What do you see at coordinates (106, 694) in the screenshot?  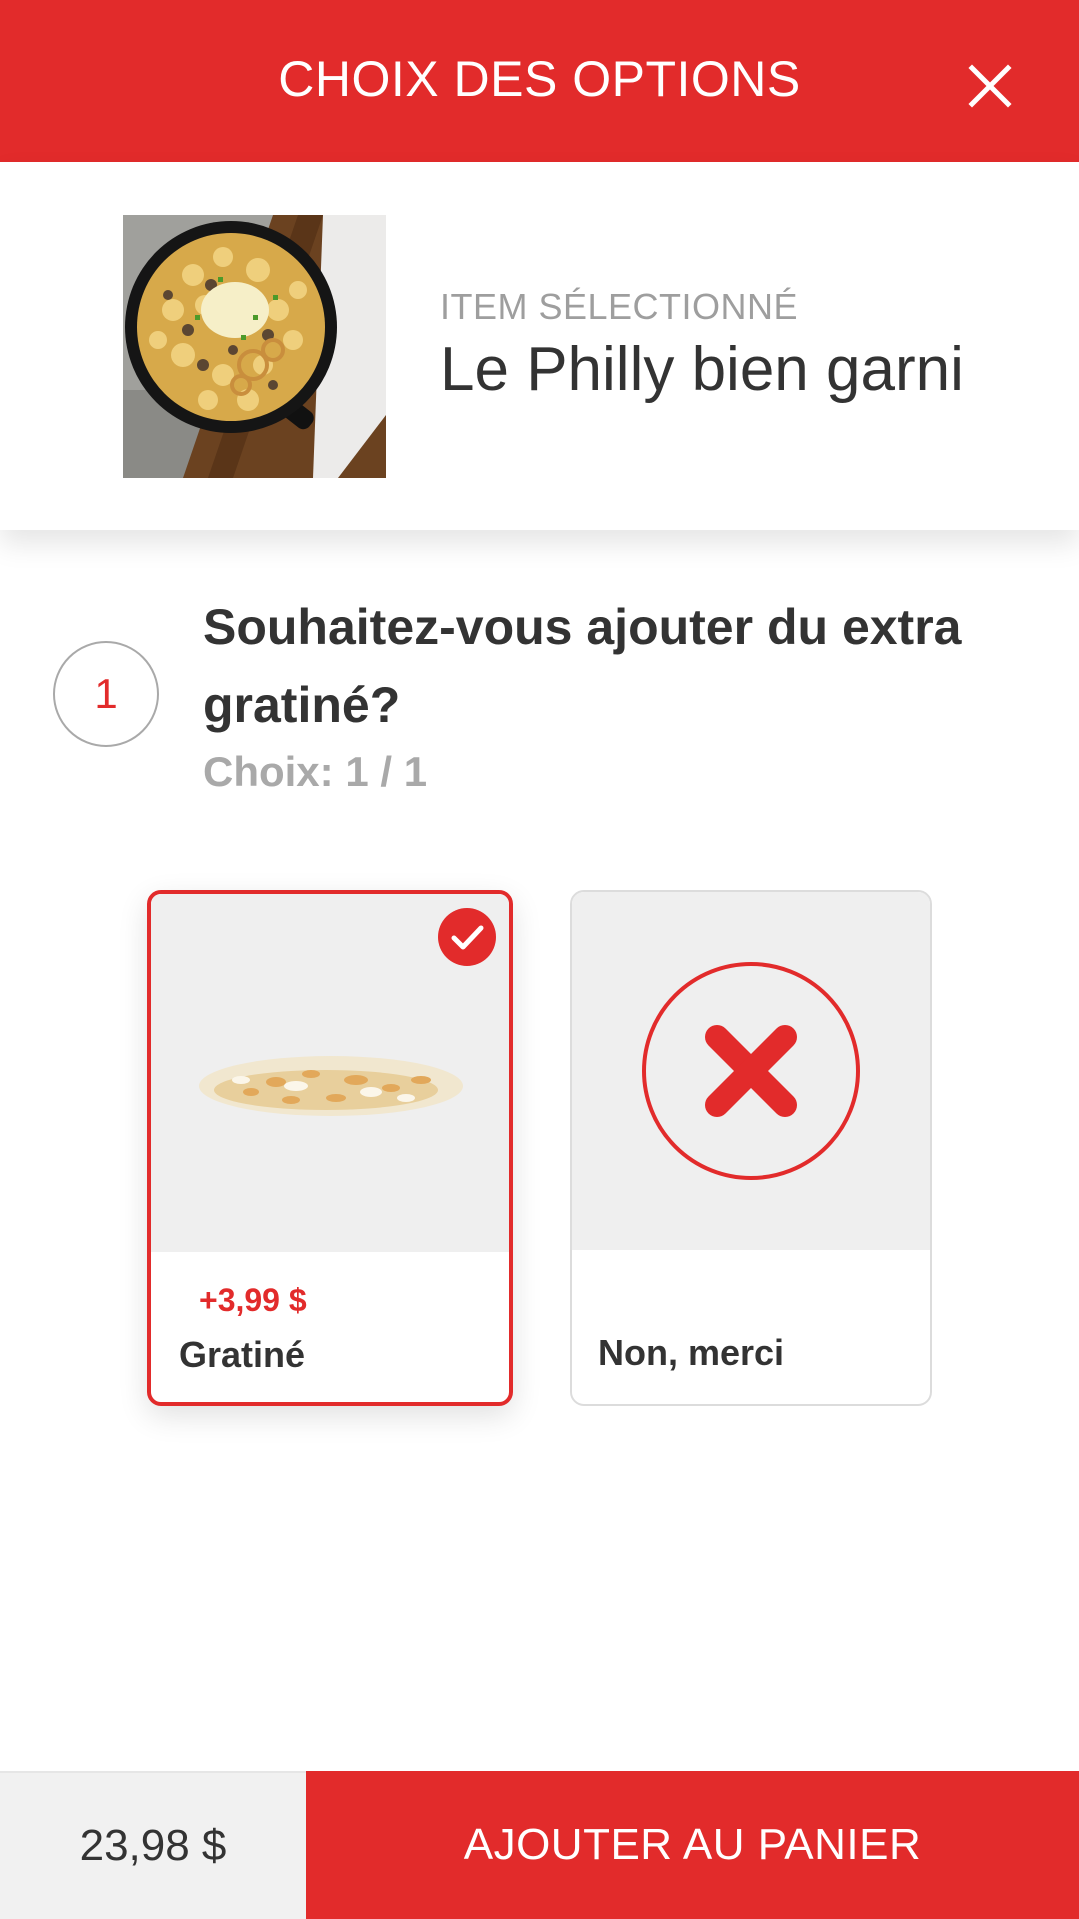 I see `step-number-badge: 1` at bounding box center [106, 694].